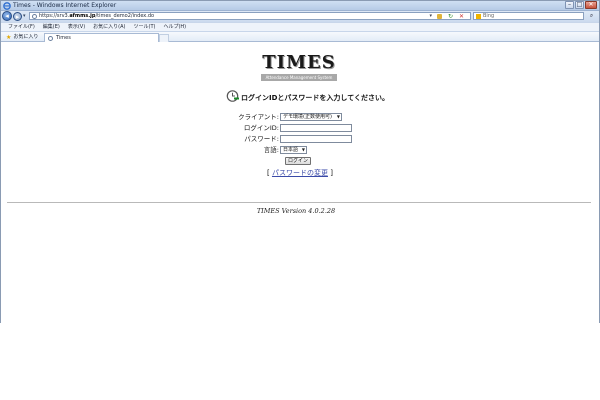 The width and height of the screenshot is (600, 400). Describe the element at coordinates (528, 16) in the screenshot. I see `search-input: Bing` at that location.